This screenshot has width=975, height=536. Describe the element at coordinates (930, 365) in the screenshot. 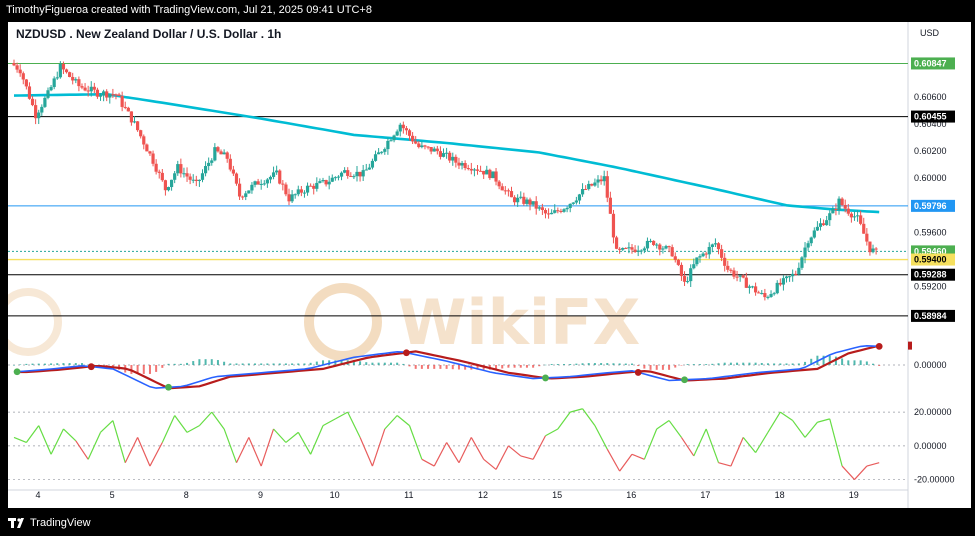

I see `macd-zero-label: 0.00000` at that location.